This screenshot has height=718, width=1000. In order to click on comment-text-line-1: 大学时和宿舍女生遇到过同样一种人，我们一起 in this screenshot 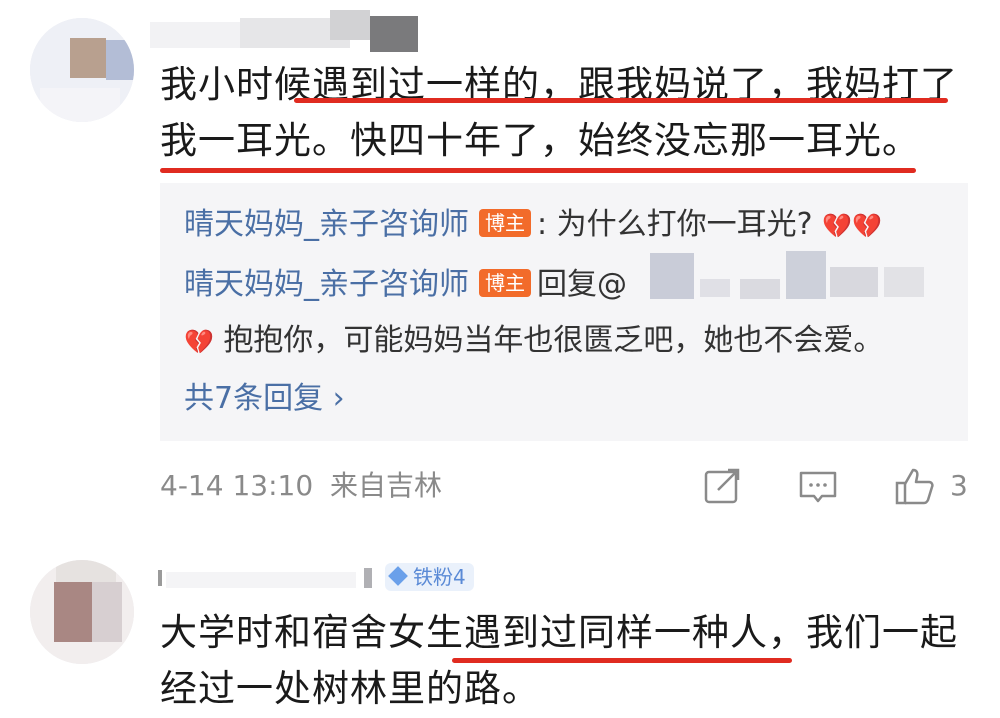, I will do `click(559, 632)`.